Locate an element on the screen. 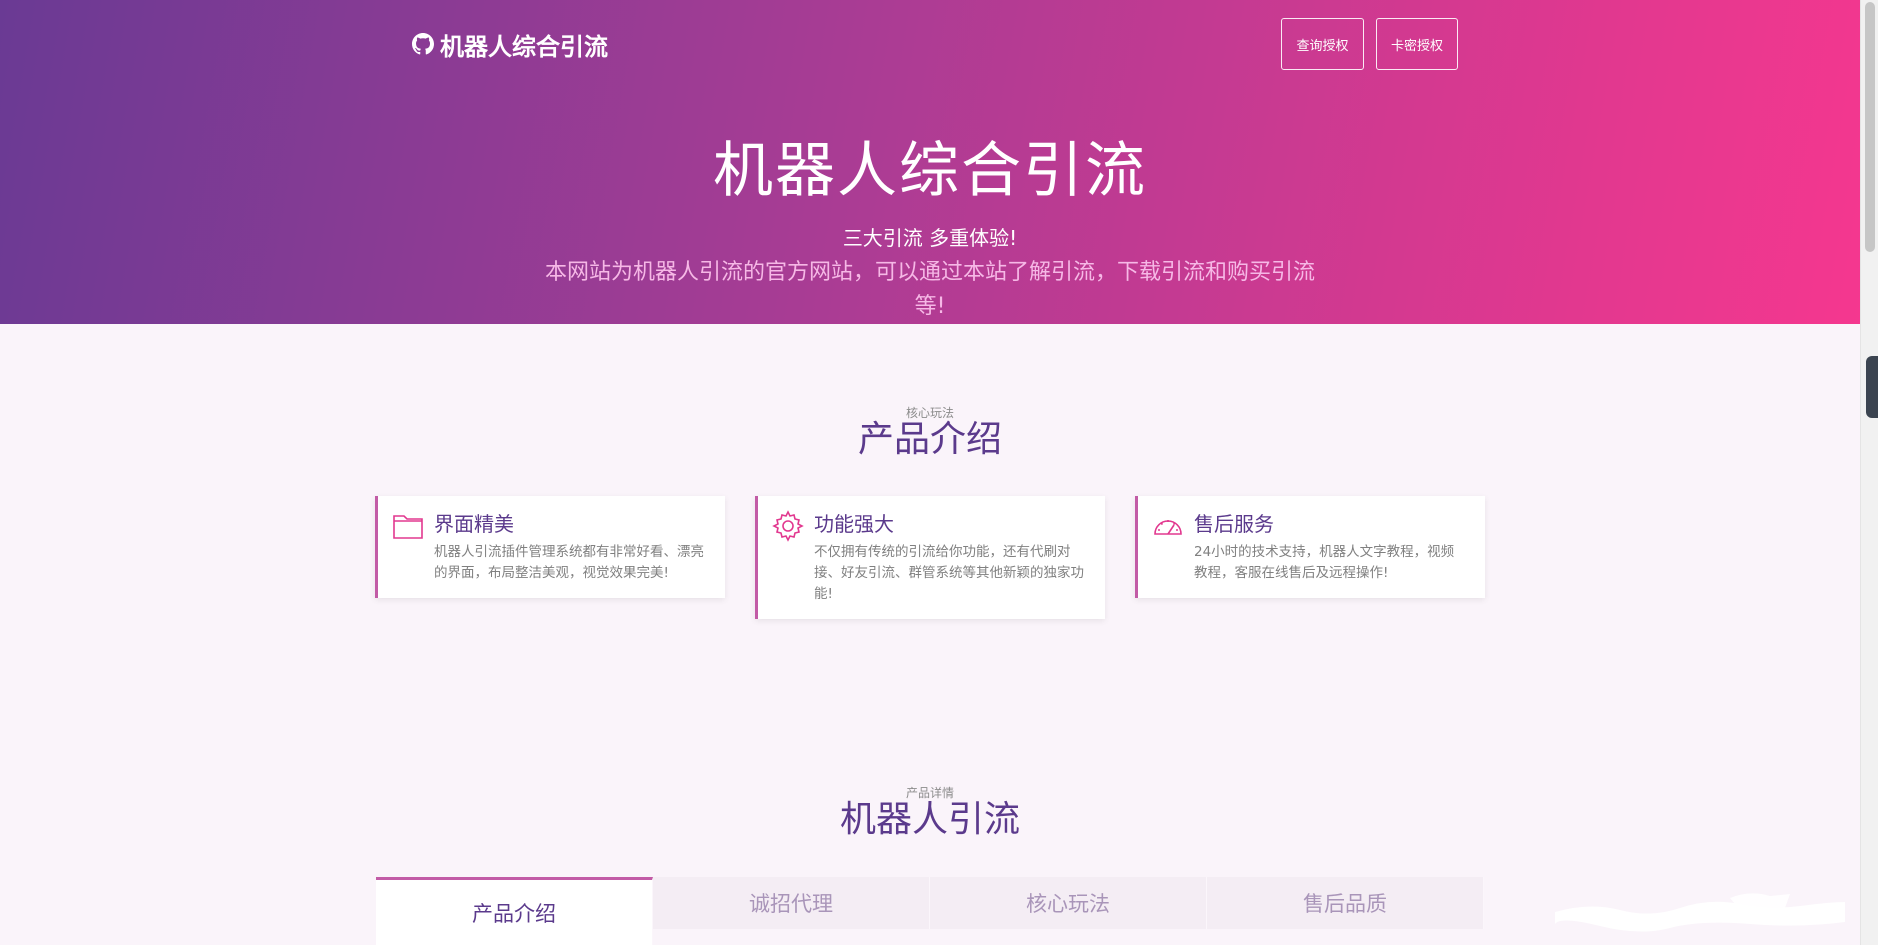 This screenshot has height=945, width=1878. feature-title: 功能强大 is located at coordinates (854, 524).